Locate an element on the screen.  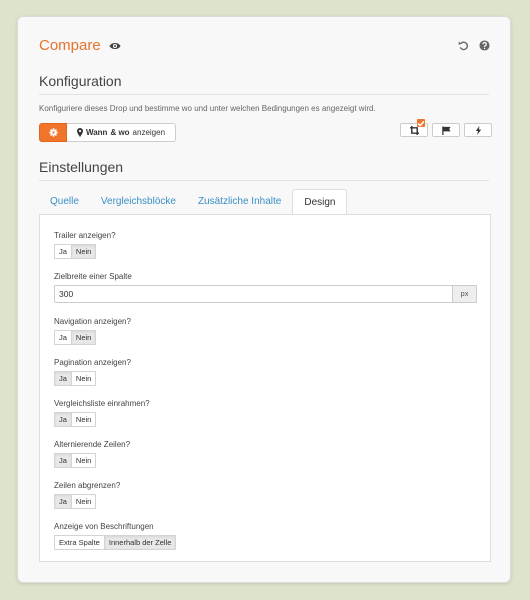
px-addon: px is located at coordinates (464, 294).